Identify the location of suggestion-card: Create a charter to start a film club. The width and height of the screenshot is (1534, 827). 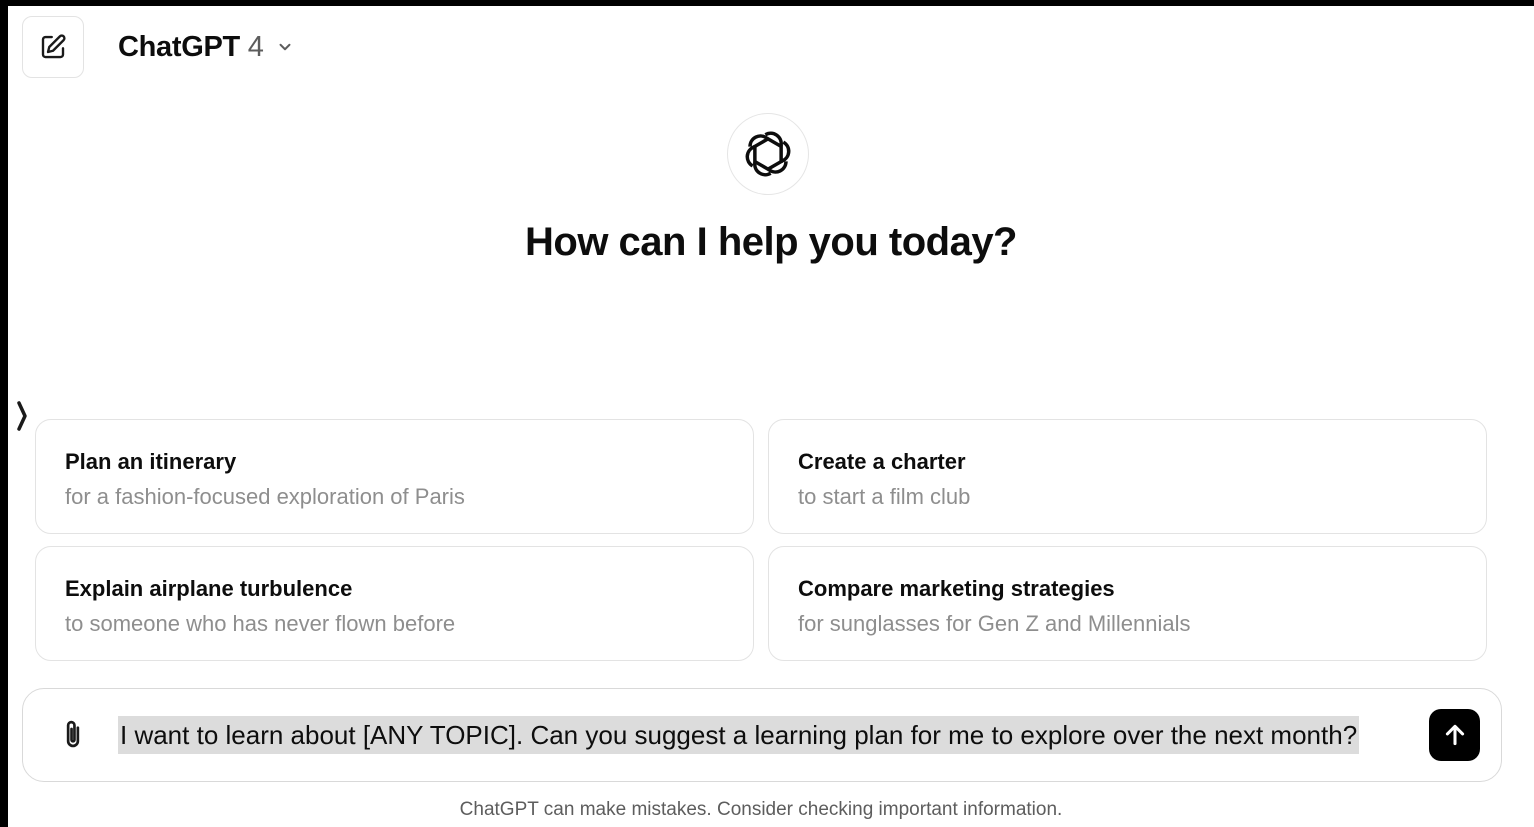
(1127, 476).